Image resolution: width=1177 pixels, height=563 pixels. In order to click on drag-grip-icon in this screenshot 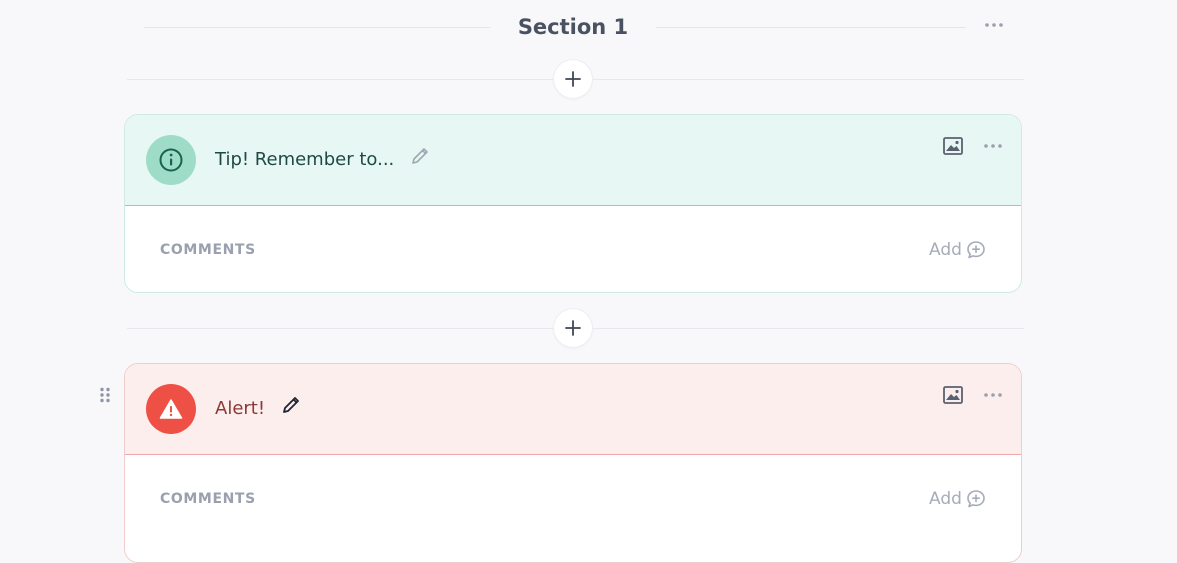, I will do `click(105, 395)`.